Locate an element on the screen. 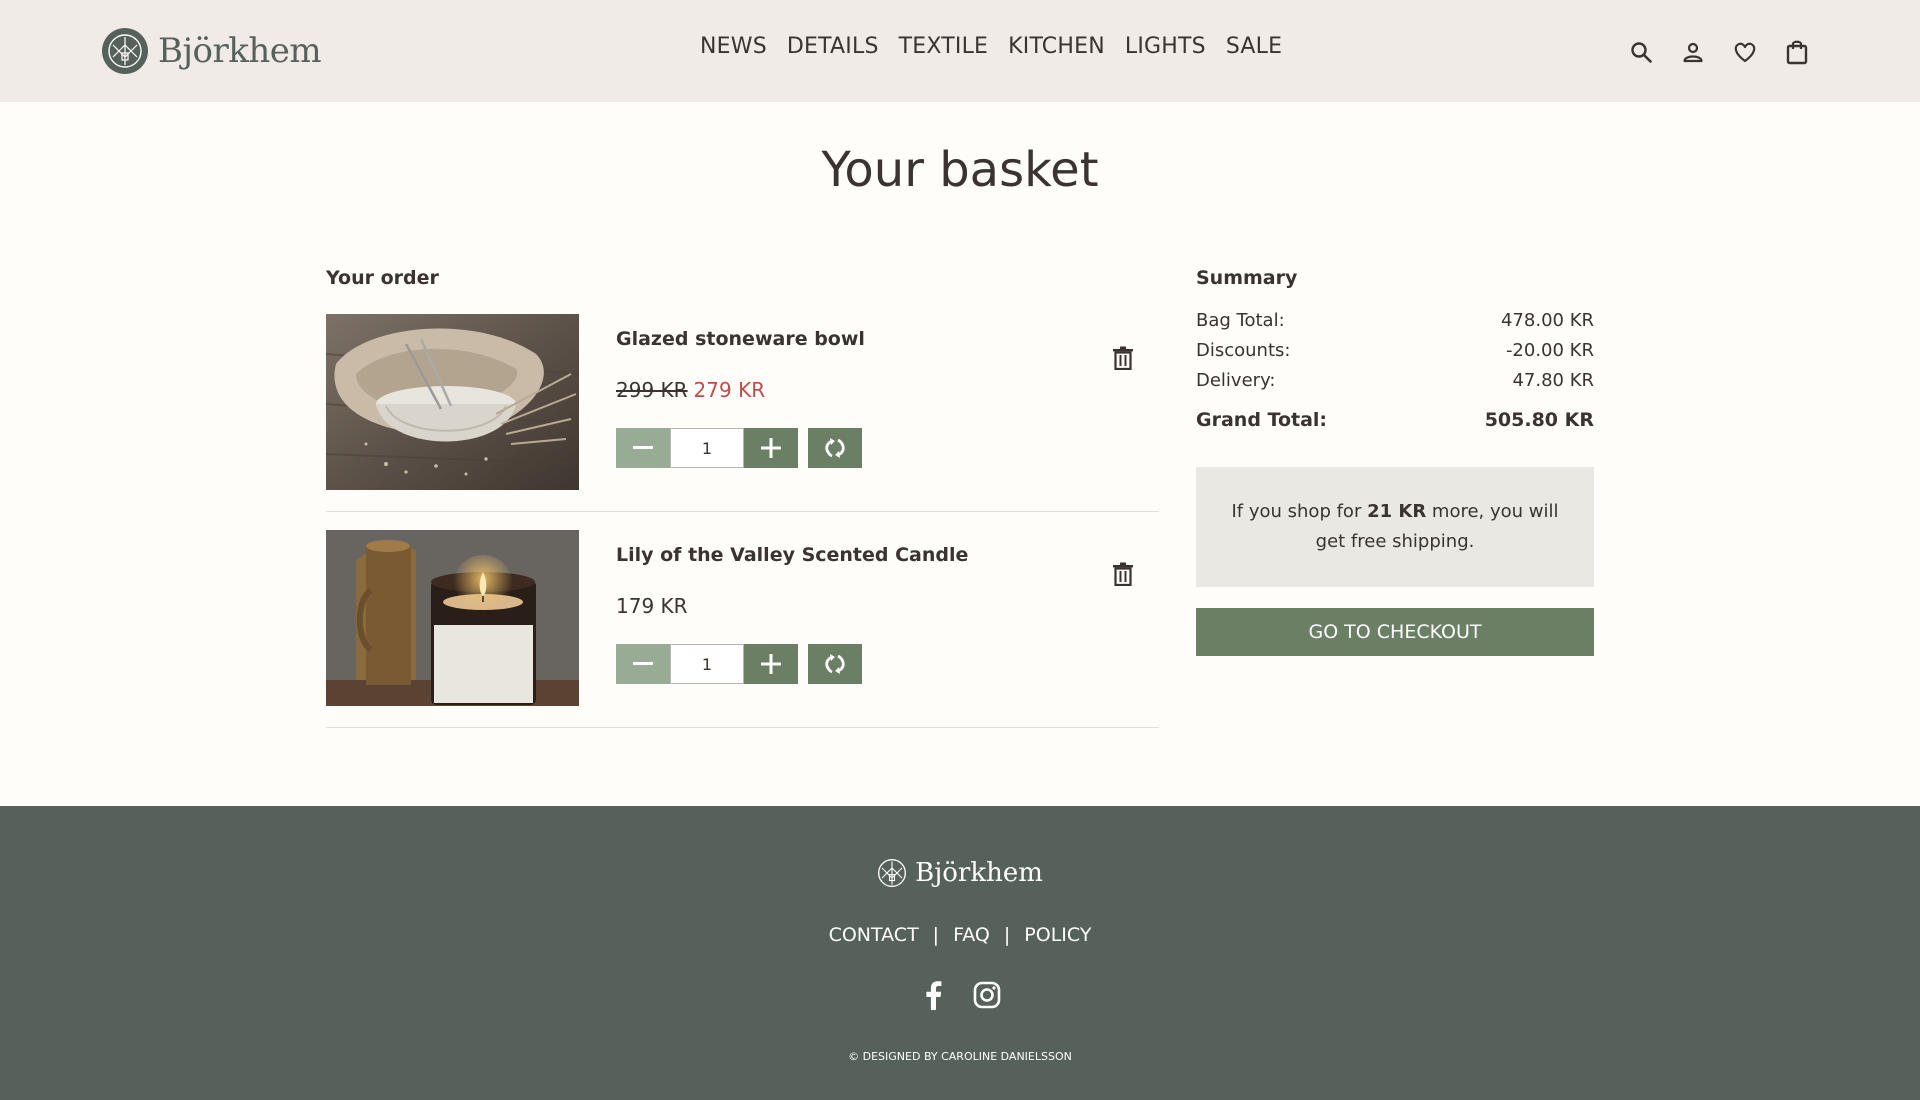 This screenshot has width=1920, height=1100. checkout-button: GO TO CHECKOUT is located at coordinates (1395, 632).